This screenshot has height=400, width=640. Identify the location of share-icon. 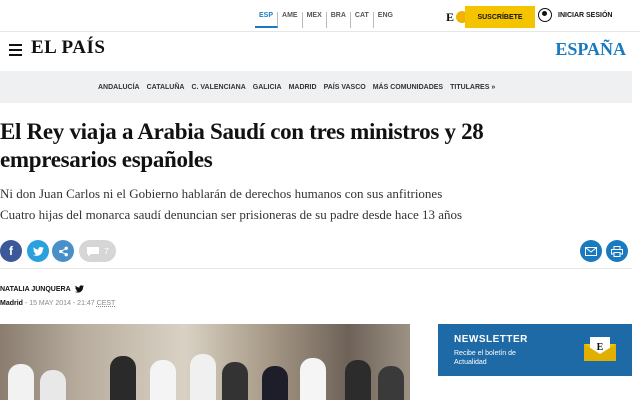
(63, 251).